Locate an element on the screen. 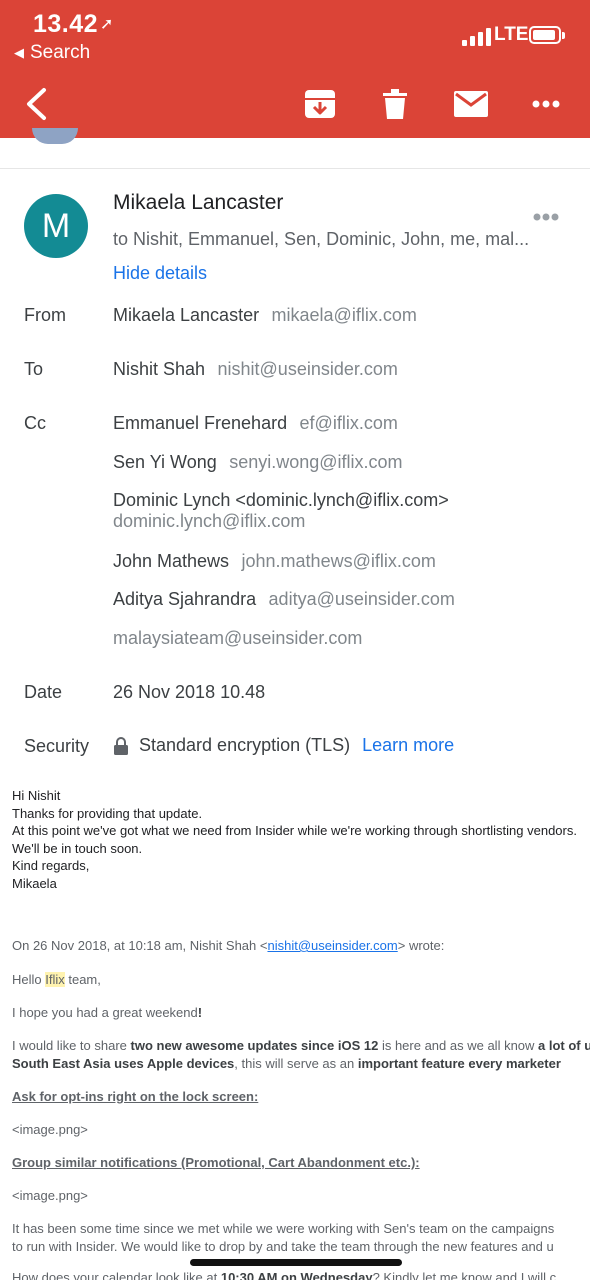  greeting-prefix: Hello is located at coordinates (29, 979).